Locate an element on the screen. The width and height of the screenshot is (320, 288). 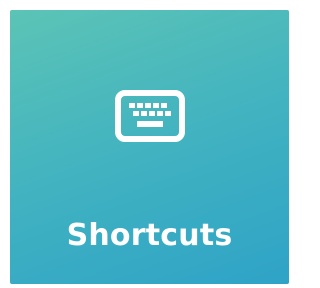
shortcuts-label: Shortcuts is located at coordinates (149, 235).